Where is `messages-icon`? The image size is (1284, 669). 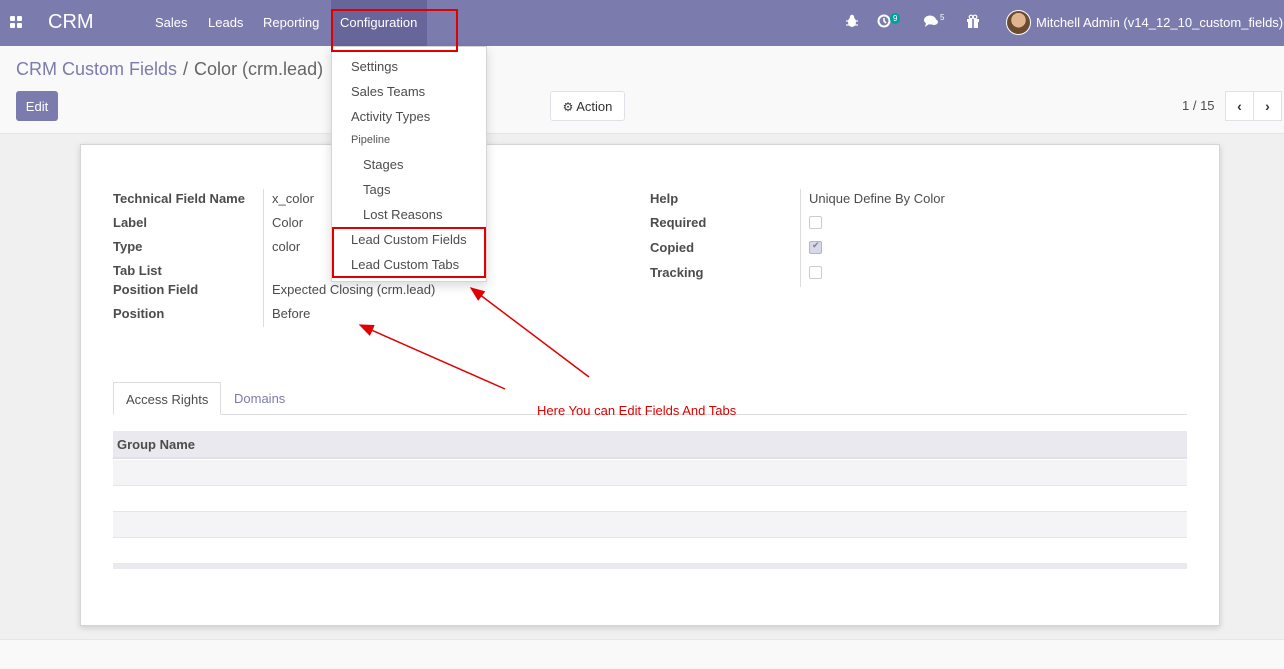 messages-icon is located at coordinates (931, 22).